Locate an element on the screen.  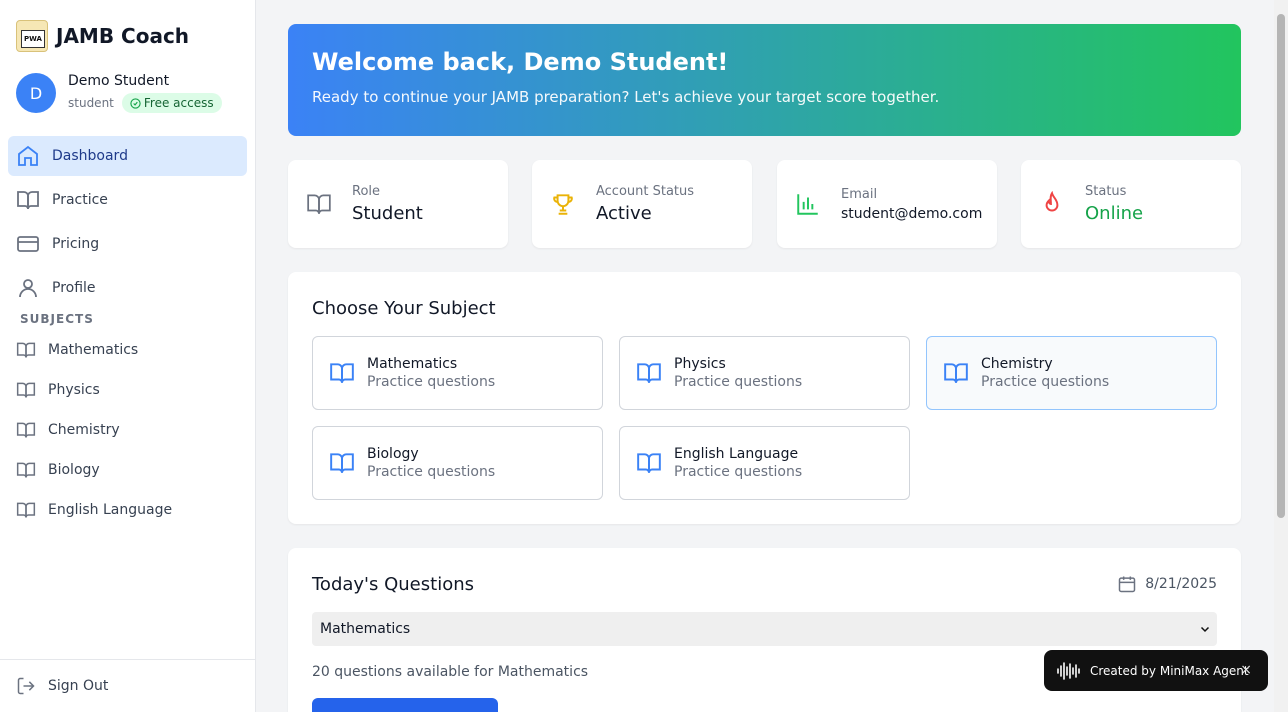
main-nav: Dashboard Practice Pricing Profile is located at coordinates (127, 224).